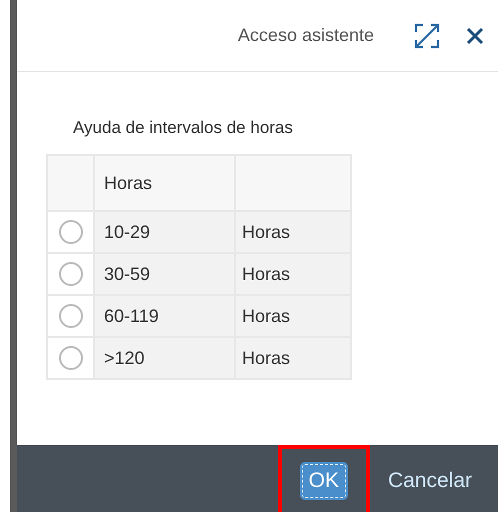 Image resolution: width=498 pixels, height=512 pixels. Describe the element at coordinates (475, 35) in the screenshot. I see `close-icon` at that location.